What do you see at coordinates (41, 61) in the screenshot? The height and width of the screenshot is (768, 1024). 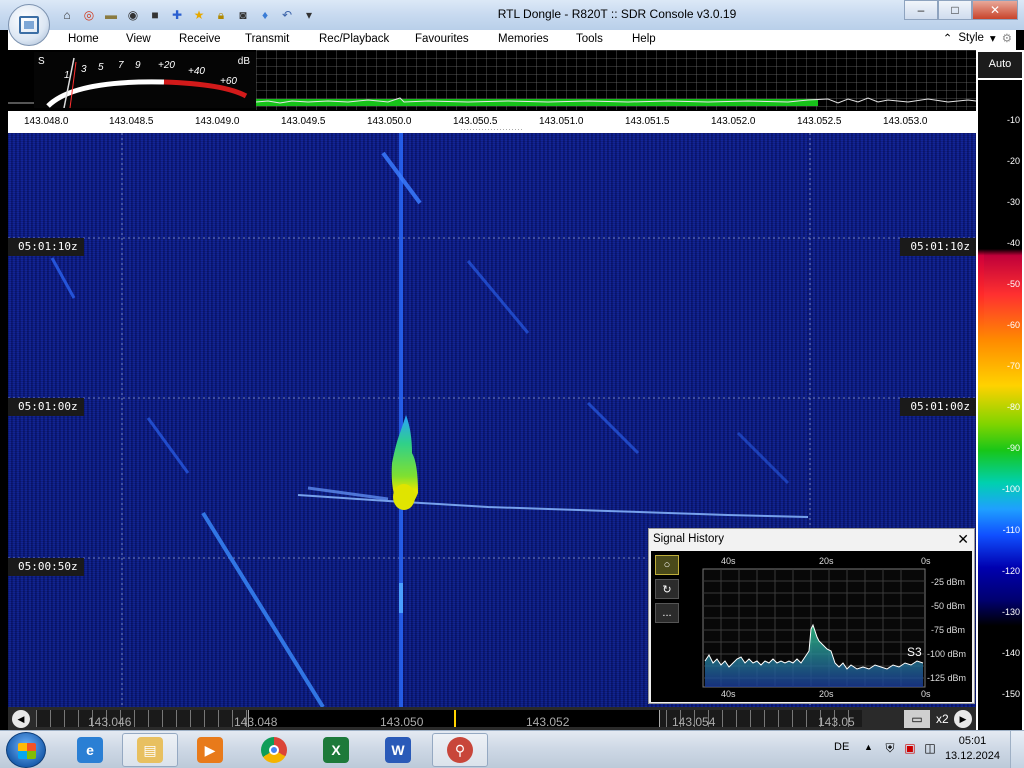 I see `s-label: S` at bounding box center [41, 61].